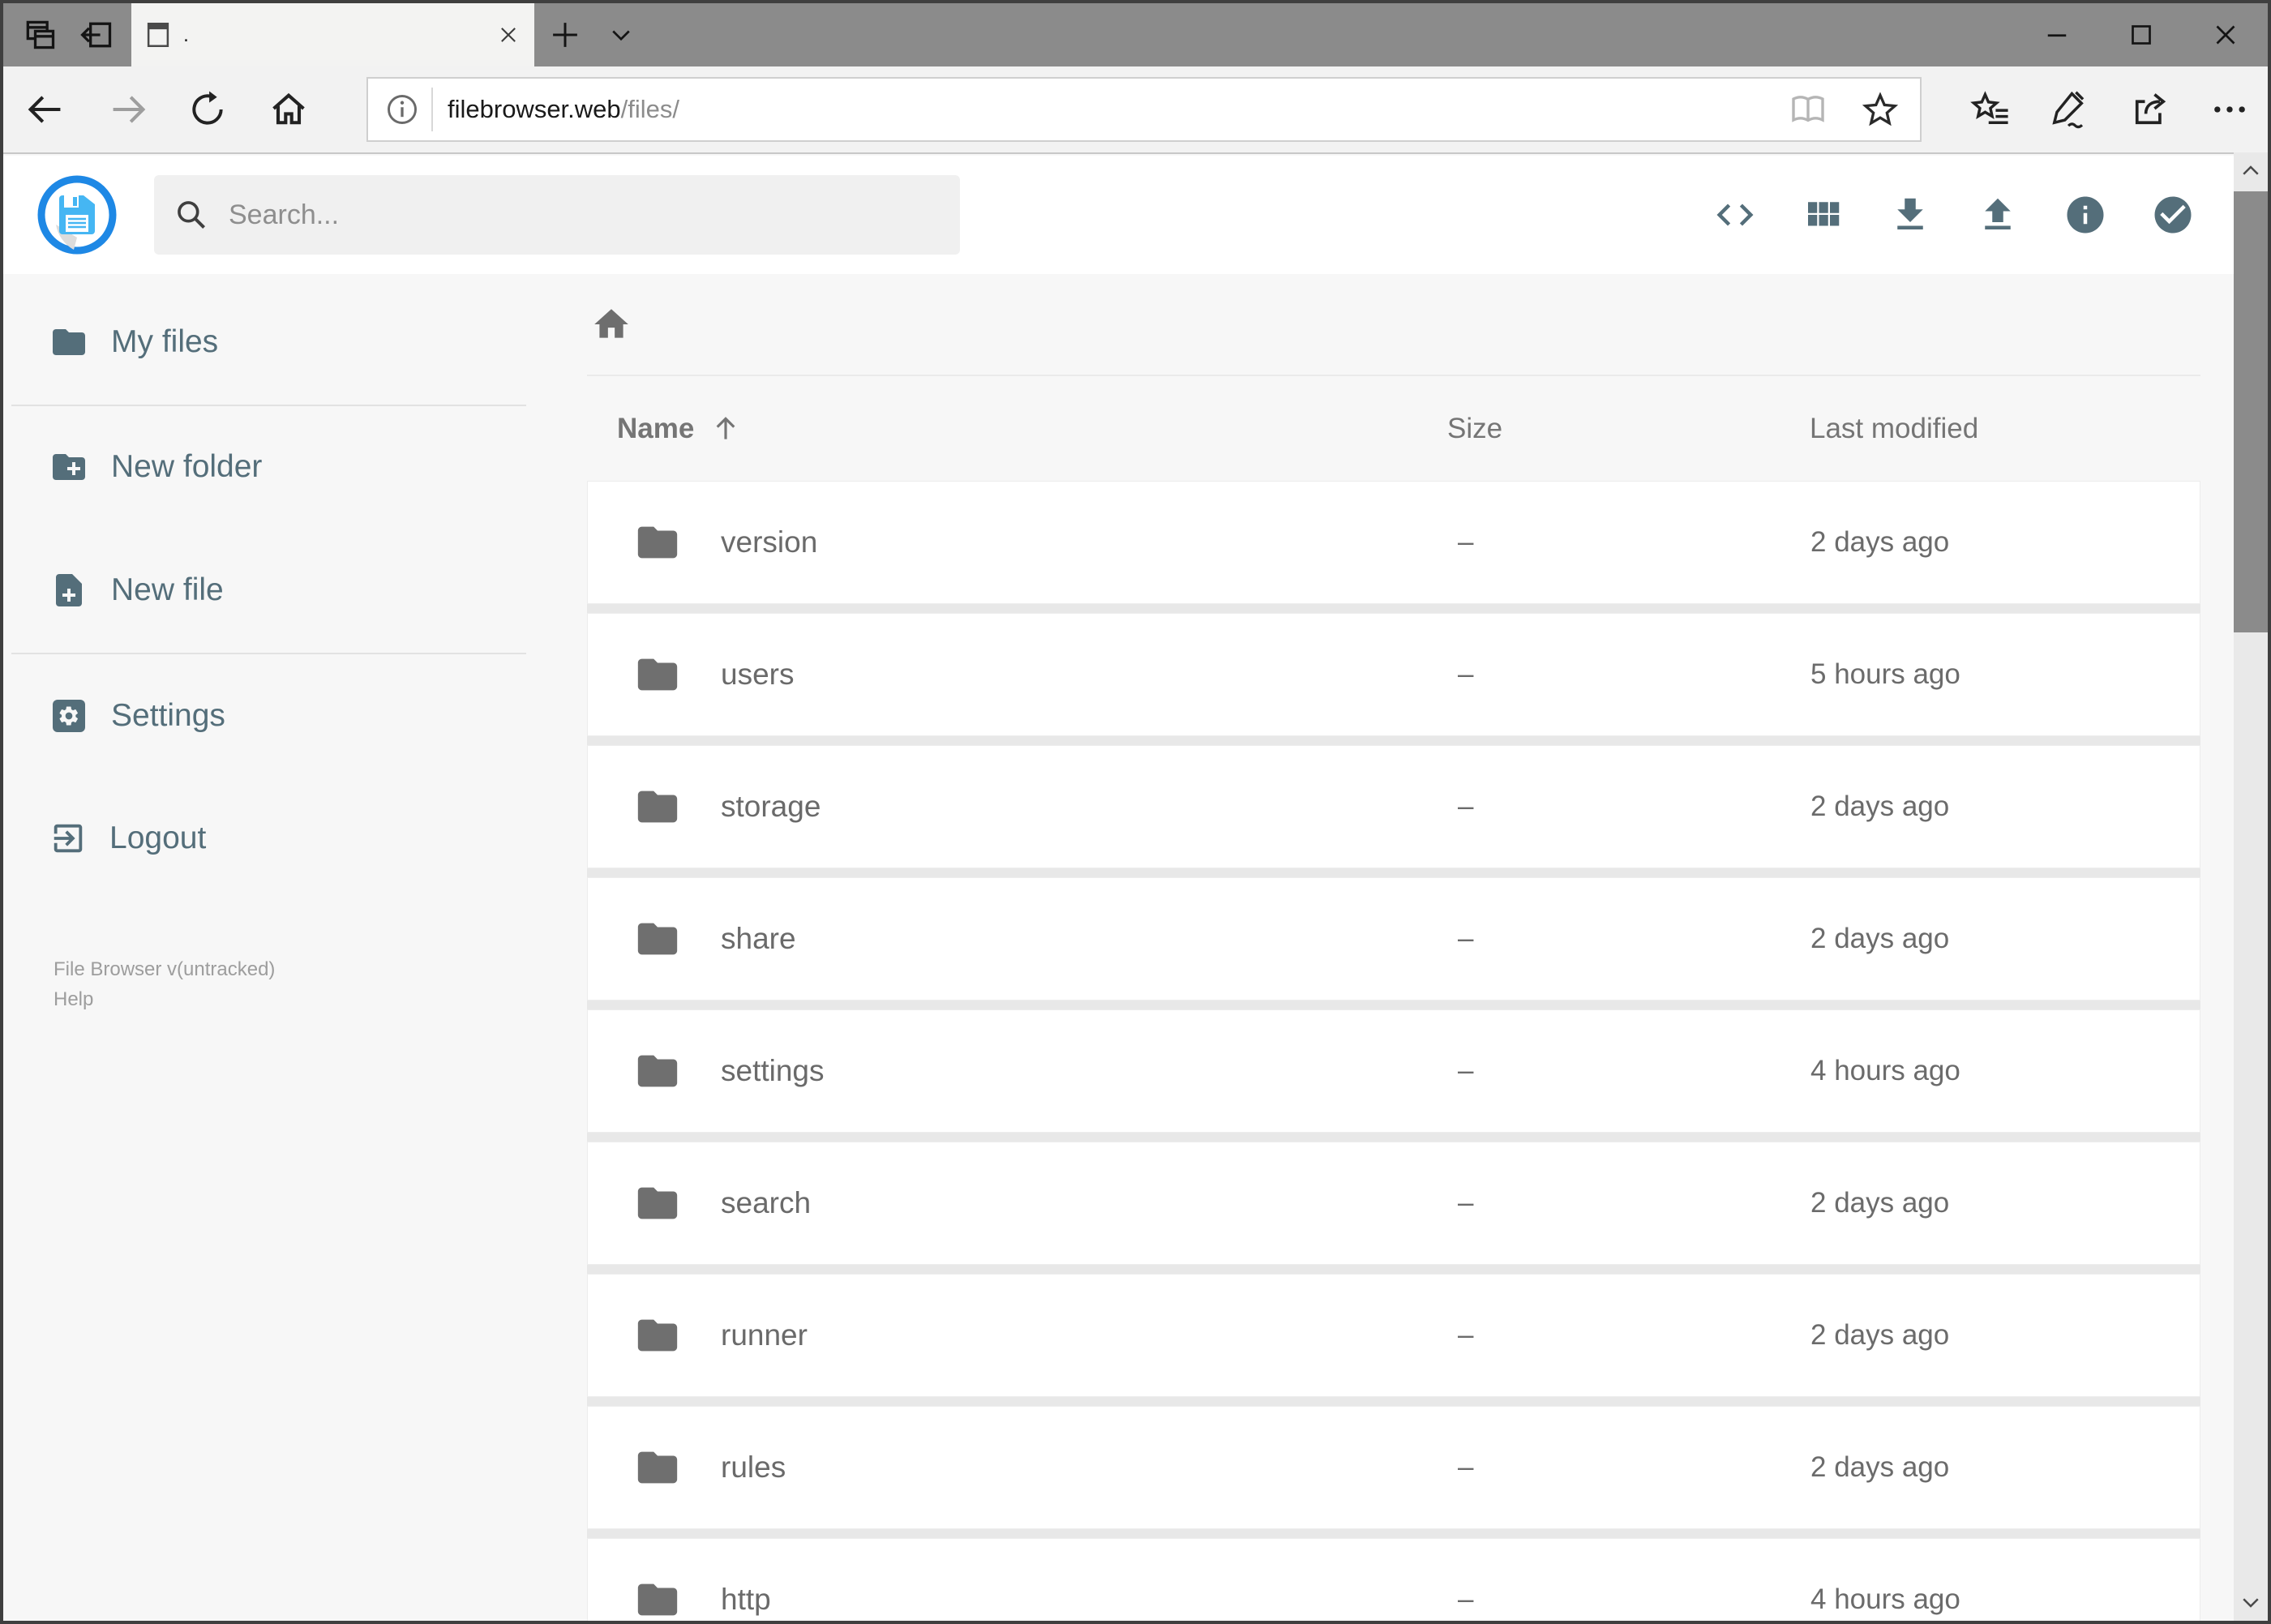 The height and width of the screenshot is (1624, 2271). Describe the element at coordinates (69, 467) in the screenshot. I see `new-folder-icon` at that location.